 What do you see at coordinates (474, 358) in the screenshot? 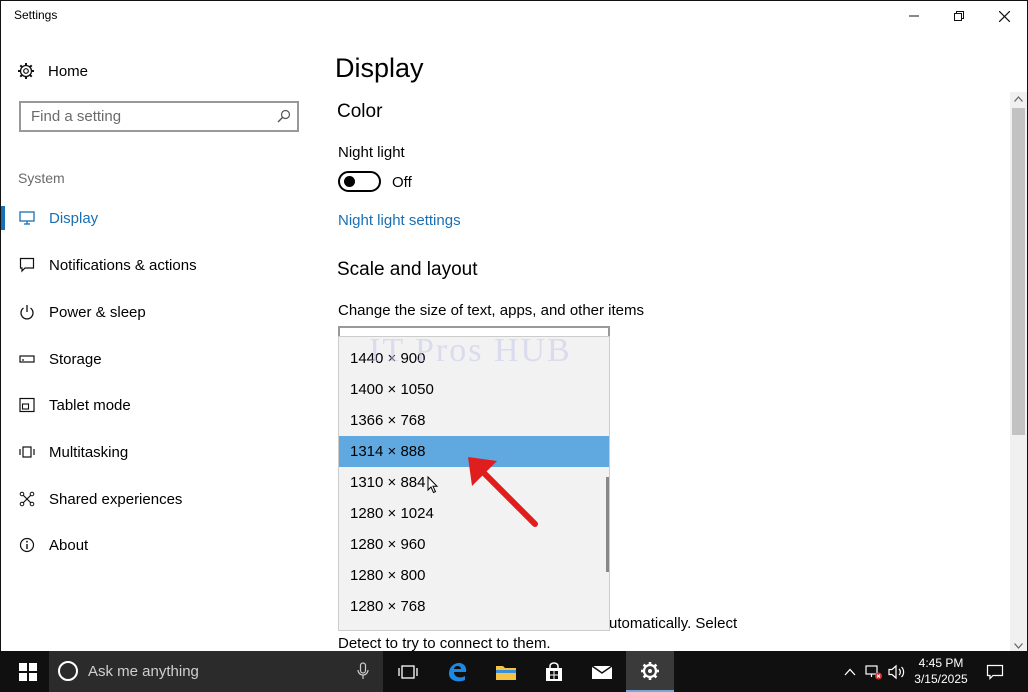
I see `resolution-option: 1440 × 900` at bounding box center [474, 358].